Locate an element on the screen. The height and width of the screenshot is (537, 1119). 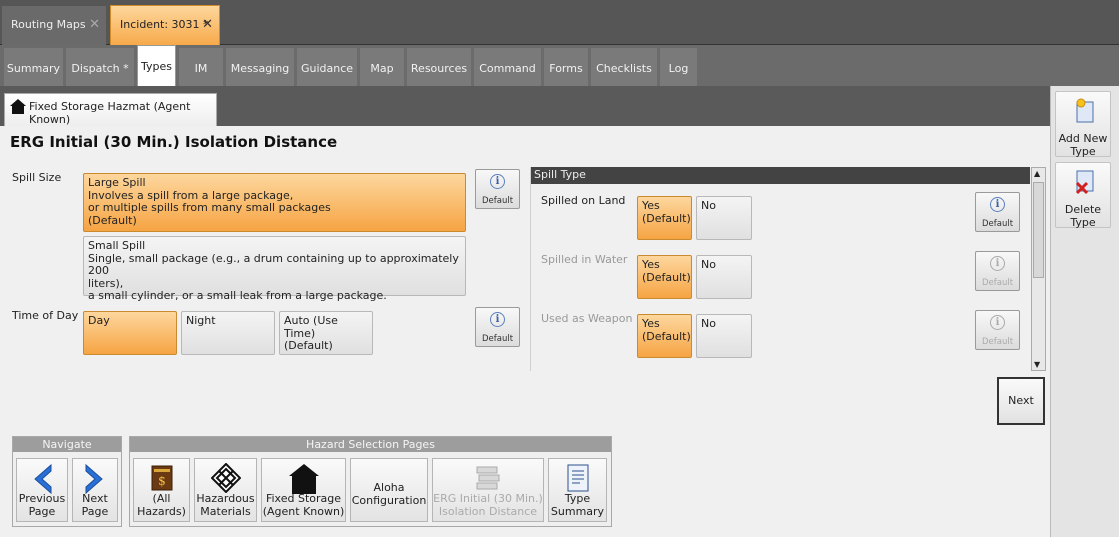
erg-initial-button: ERG Initial (30 Min.) Isolation Distance is located at coordinates (488, 490).